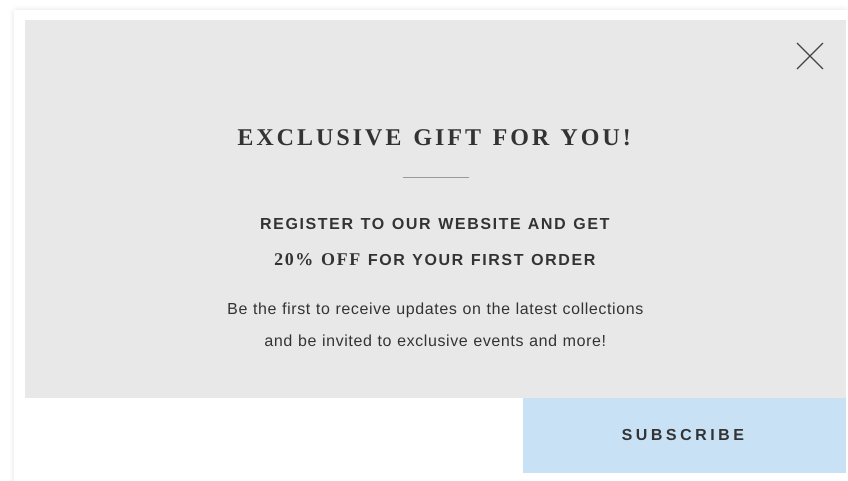  Describe the element at coordinates (435, 310) in the screenshot. I see `description-text: Be the first to receive updates on the latest collections` at that location.